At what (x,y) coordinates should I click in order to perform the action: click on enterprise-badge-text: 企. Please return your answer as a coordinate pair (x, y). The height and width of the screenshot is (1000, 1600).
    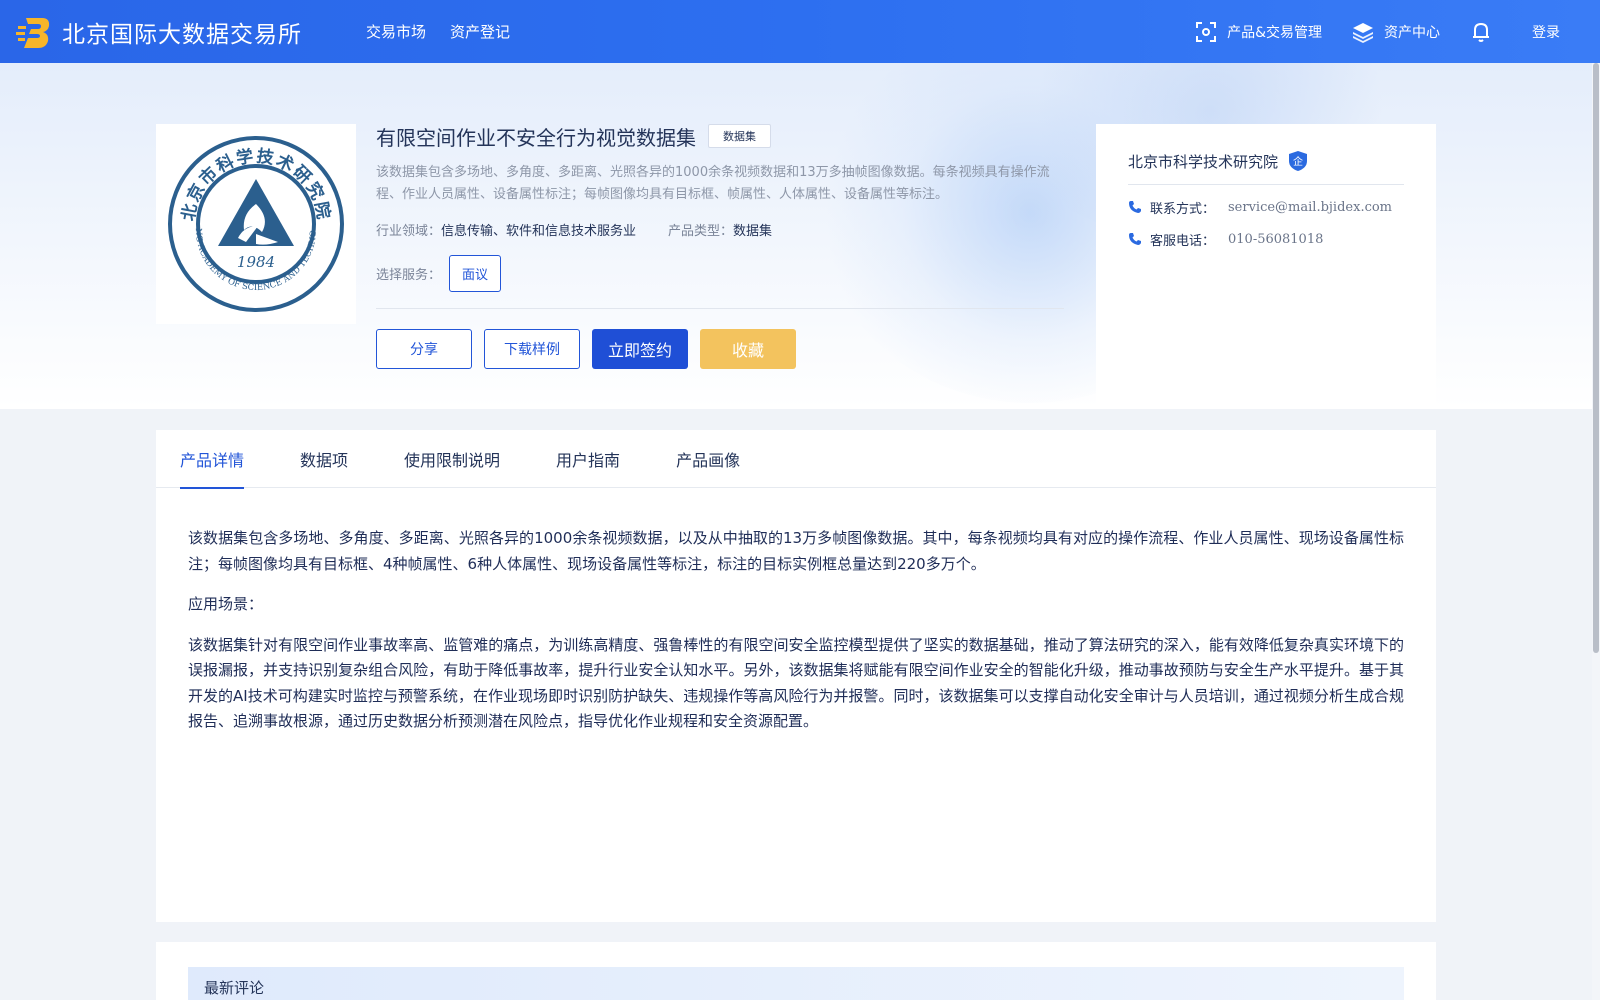
    Looking at the image, I should click on (1298, 161).